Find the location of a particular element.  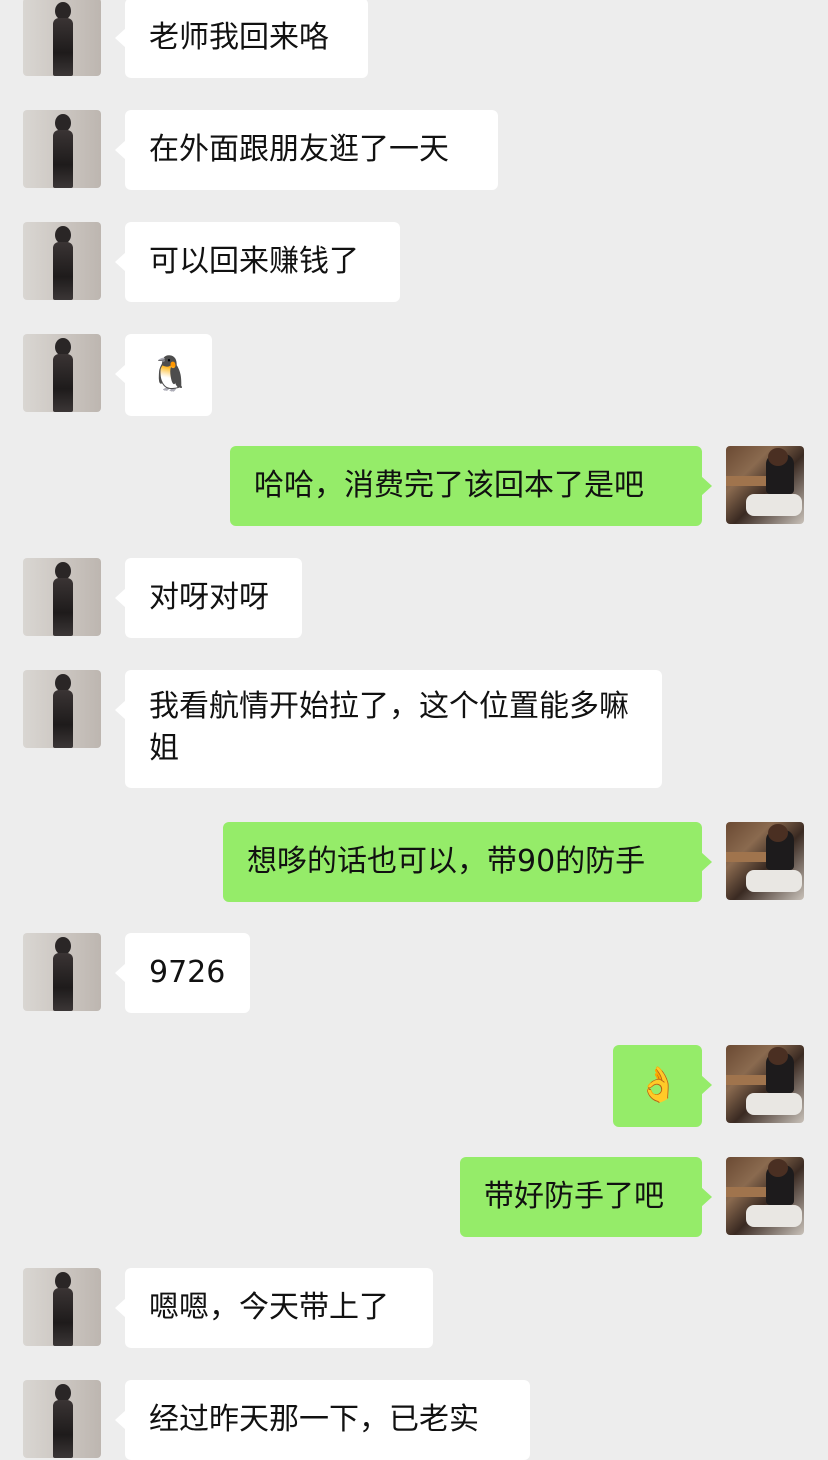

message-bubble: 老师我回来咯 is located at coordinates (241, 39).